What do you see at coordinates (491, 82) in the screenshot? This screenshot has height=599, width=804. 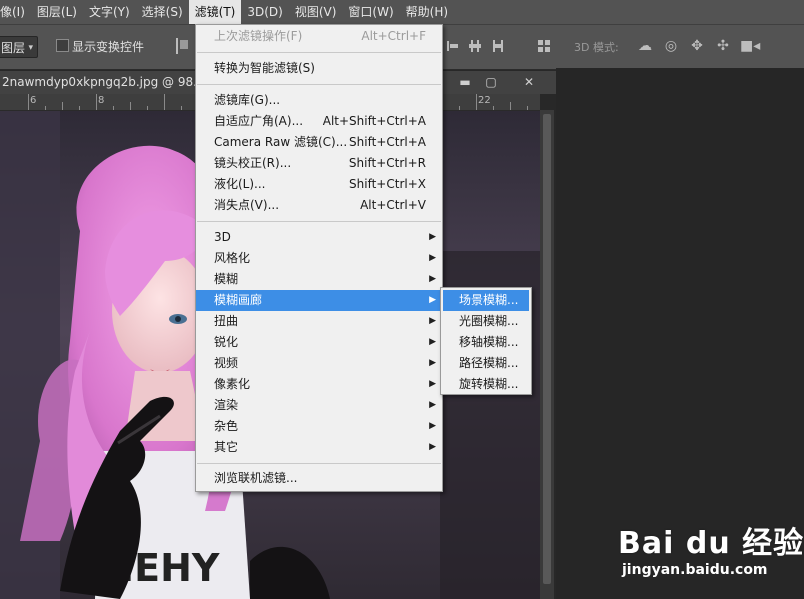 I see `maximize-icon: ▢` at bounding box center [491, 82].